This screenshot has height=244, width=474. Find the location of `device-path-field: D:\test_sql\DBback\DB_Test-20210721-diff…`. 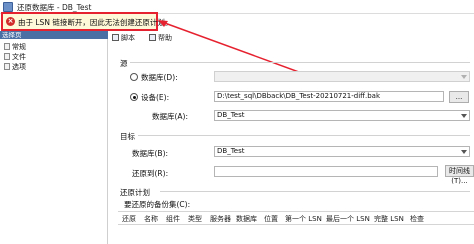

device-path-field: D:\test_sql\DBback\DB_Test-20210721-diff… is located at coordinates (329, 96).